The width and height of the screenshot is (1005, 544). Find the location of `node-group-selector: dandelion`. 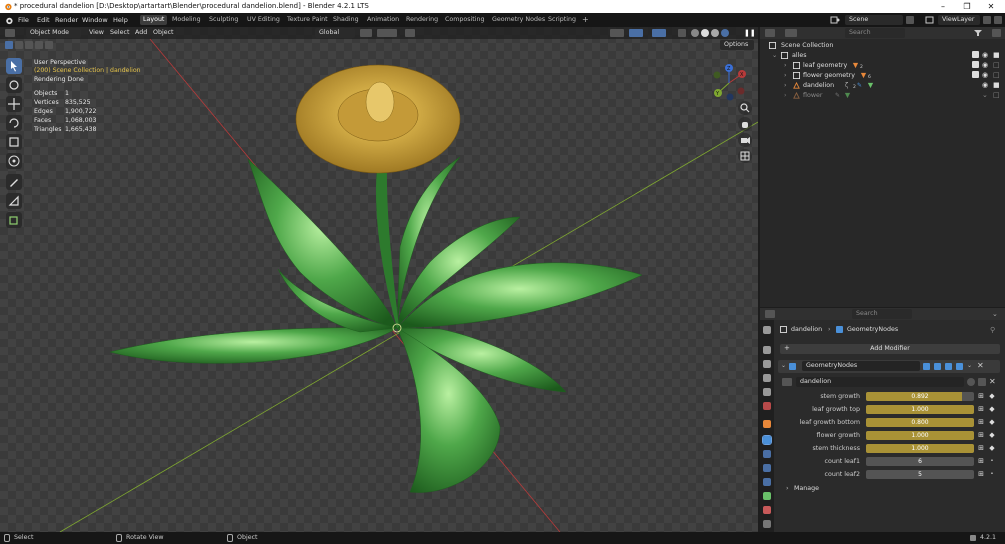

node-group-selector: dandelion is located at coordinates (880, 382).